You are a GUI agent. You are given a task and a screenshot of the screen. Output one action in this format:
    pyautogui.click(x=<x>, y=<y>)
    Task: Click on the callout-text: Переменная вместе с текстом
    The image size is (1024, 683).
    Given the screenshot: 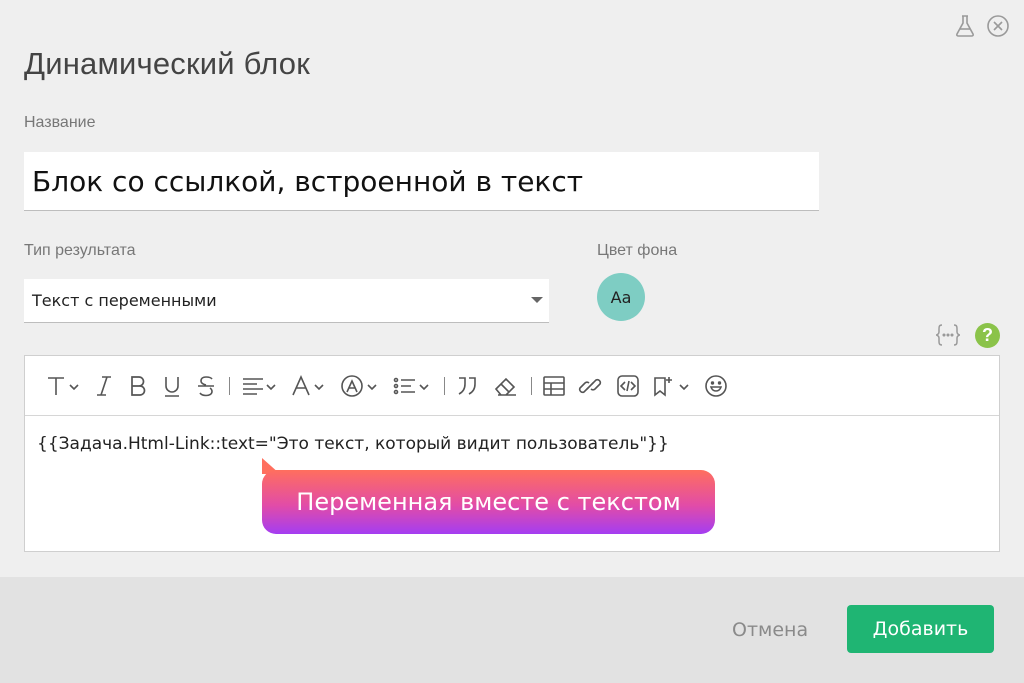 What is the action you would take?
    pyautogui.click(x=488, y=502)
    